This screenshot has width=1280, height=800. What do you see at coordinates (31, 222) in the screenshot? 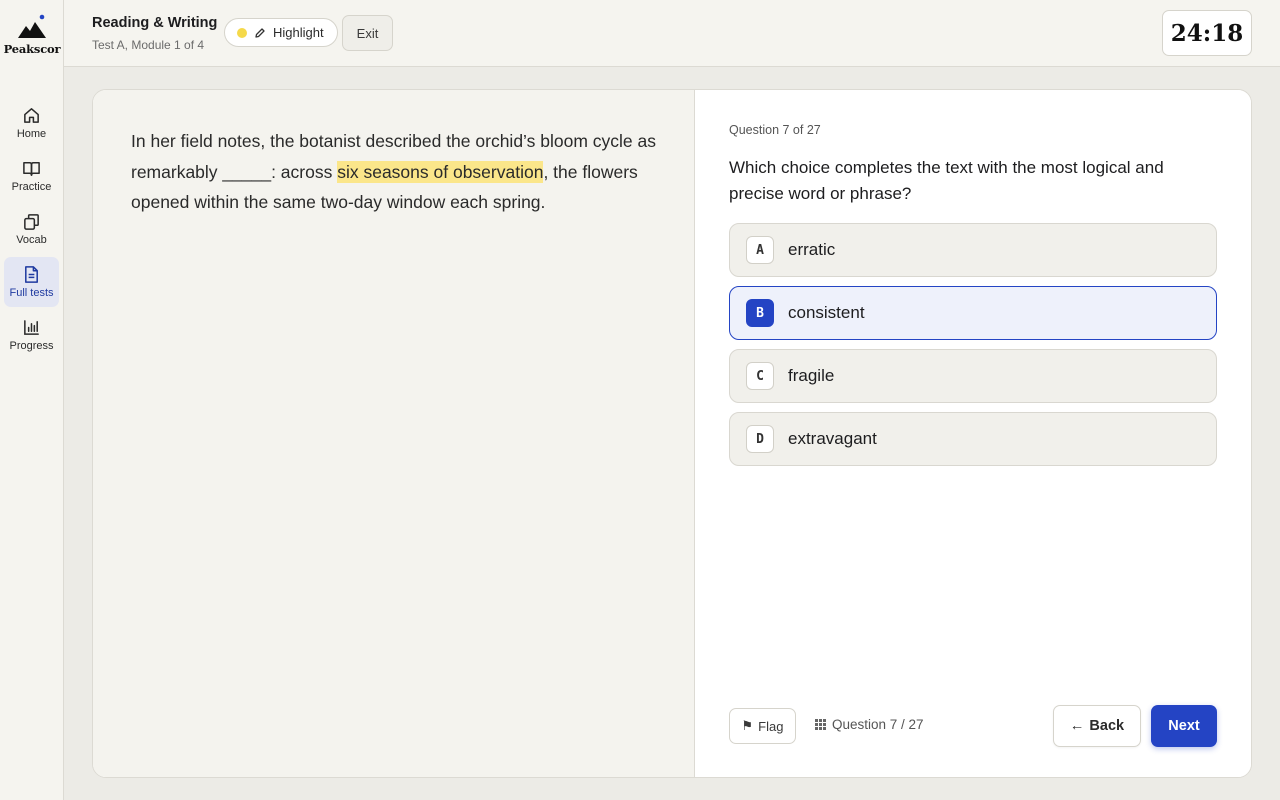
I see `cards-icon` at bounding box center [31, 222].